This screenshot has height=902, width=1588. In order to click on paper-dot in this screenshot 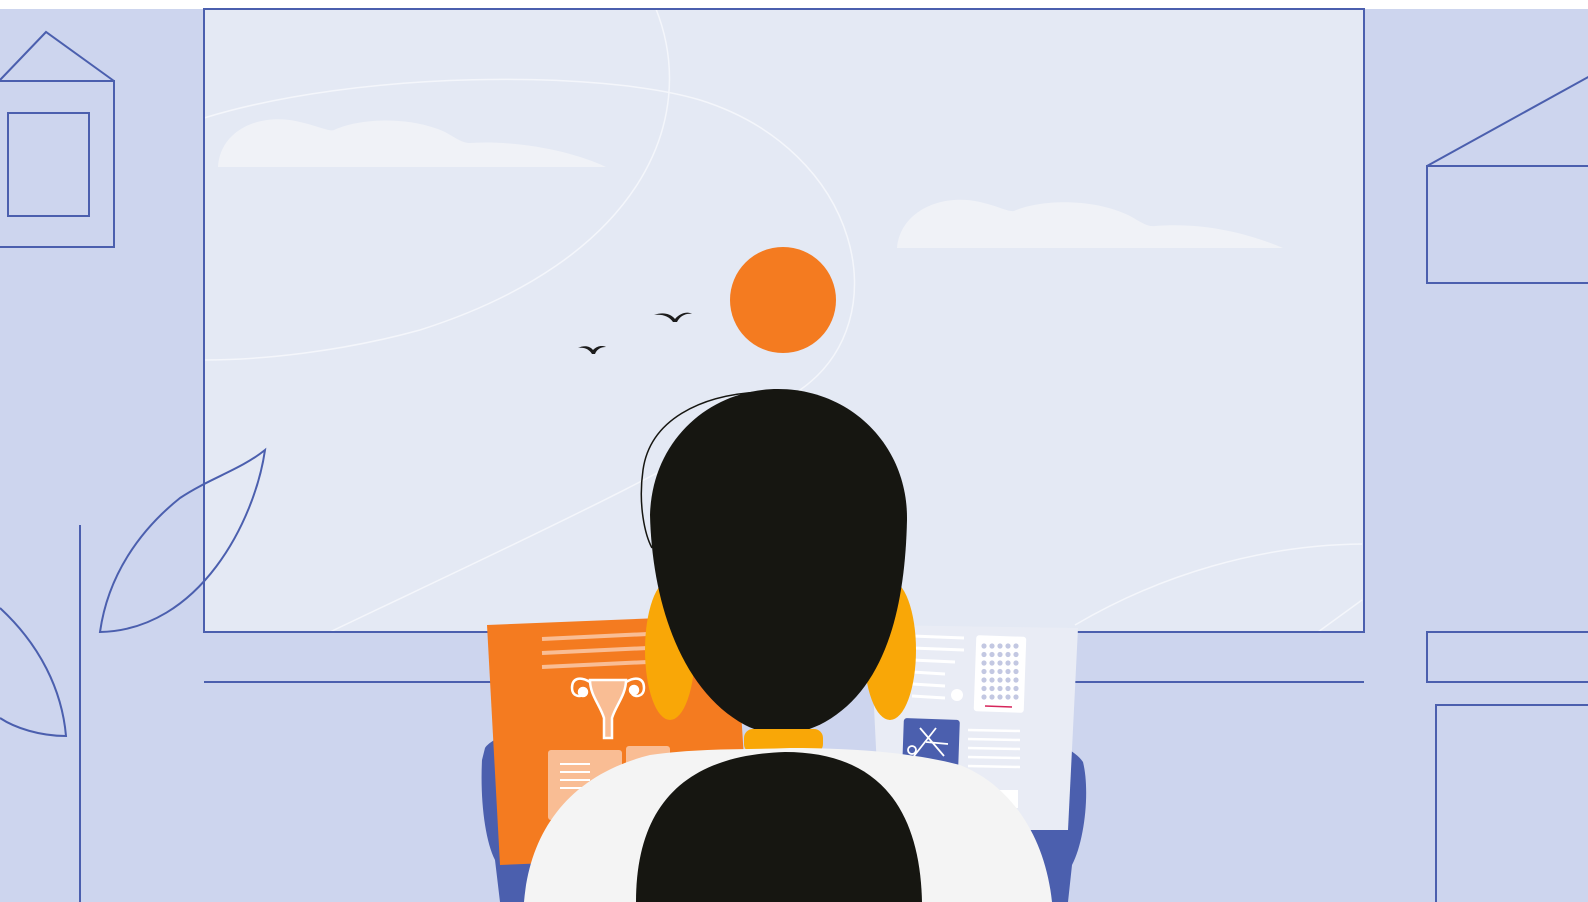, I will do `click(957, 695)`.